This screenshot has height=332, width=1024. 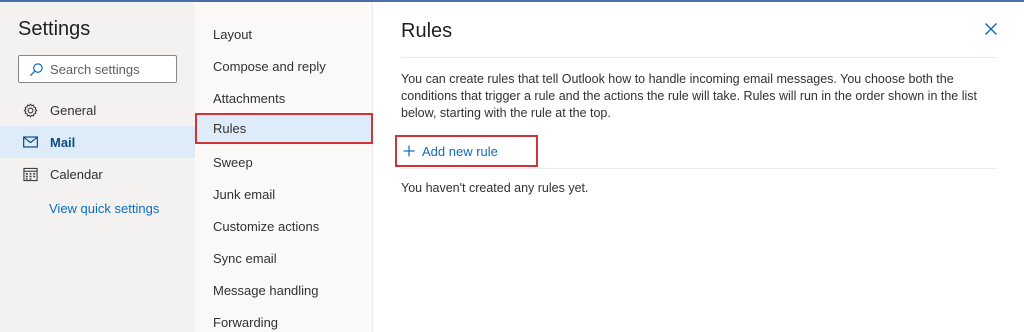 What do you see at coordinates (110, 69) in the screenshot?
I see `search-input` at bounding box center [110, 69].